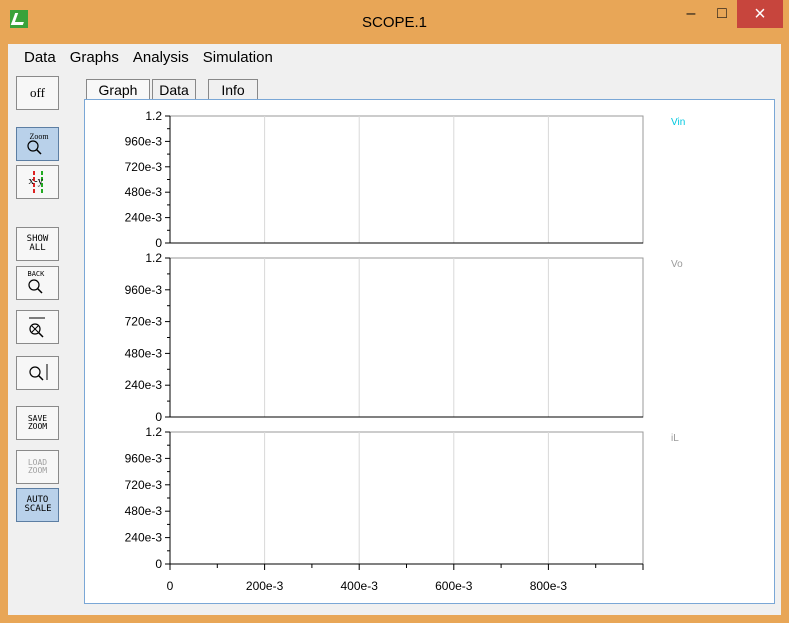 This screenshot has height=623, width=789. I want to click on load-zoom-label: LOAD ZOOM, so click(37, 466).